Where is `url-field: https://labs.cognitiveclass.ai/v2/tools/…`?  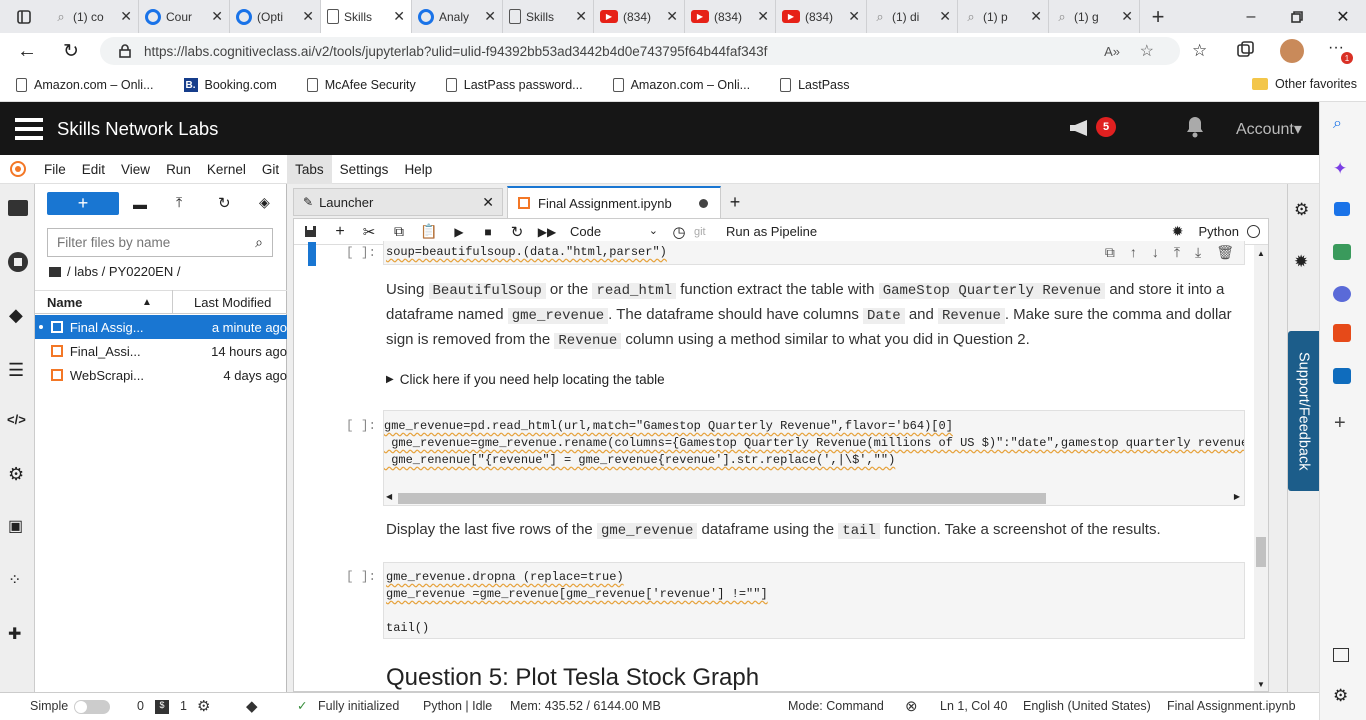
url-field: https://labs.cognitiveclass.ai/v2/tools/… is located at coordinates (640, 51).